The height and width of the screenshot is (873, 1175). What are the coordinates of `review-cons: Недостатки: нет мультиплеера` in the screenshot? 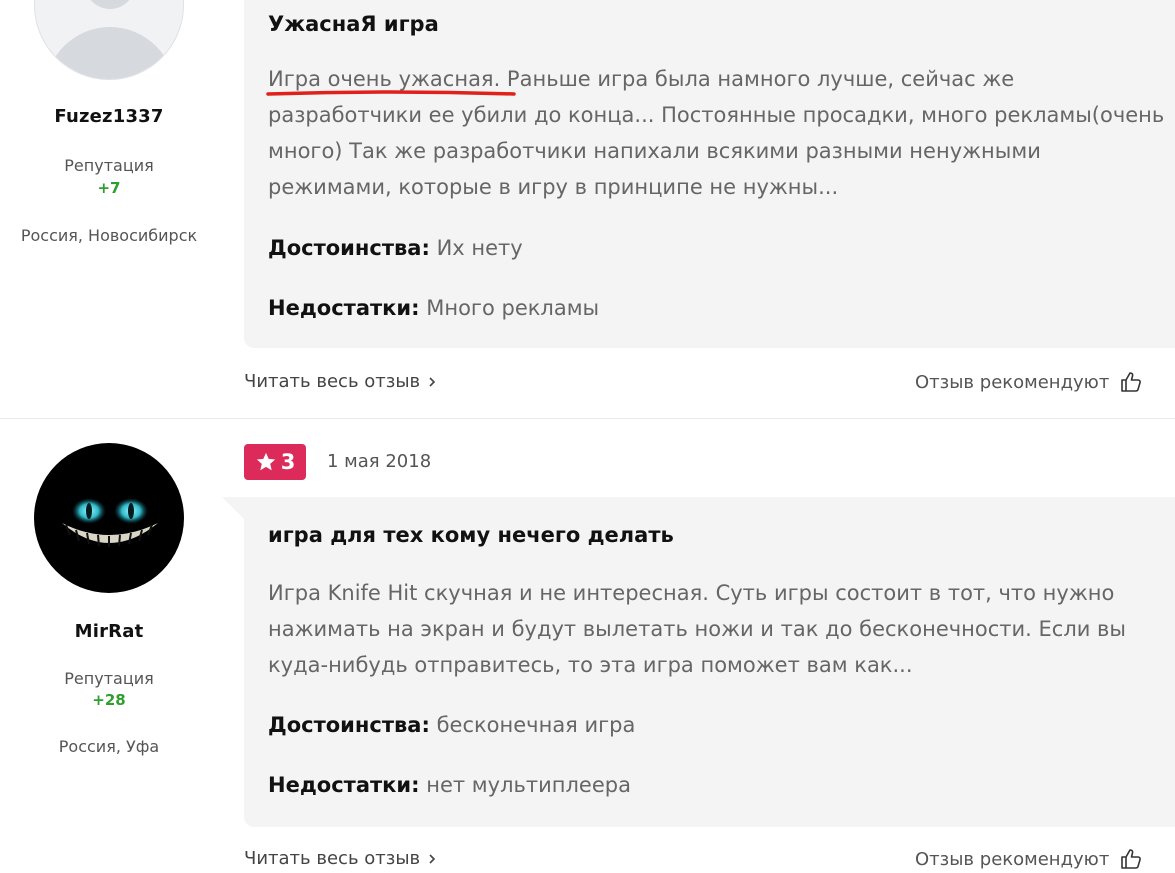 It's located at (449, 785).